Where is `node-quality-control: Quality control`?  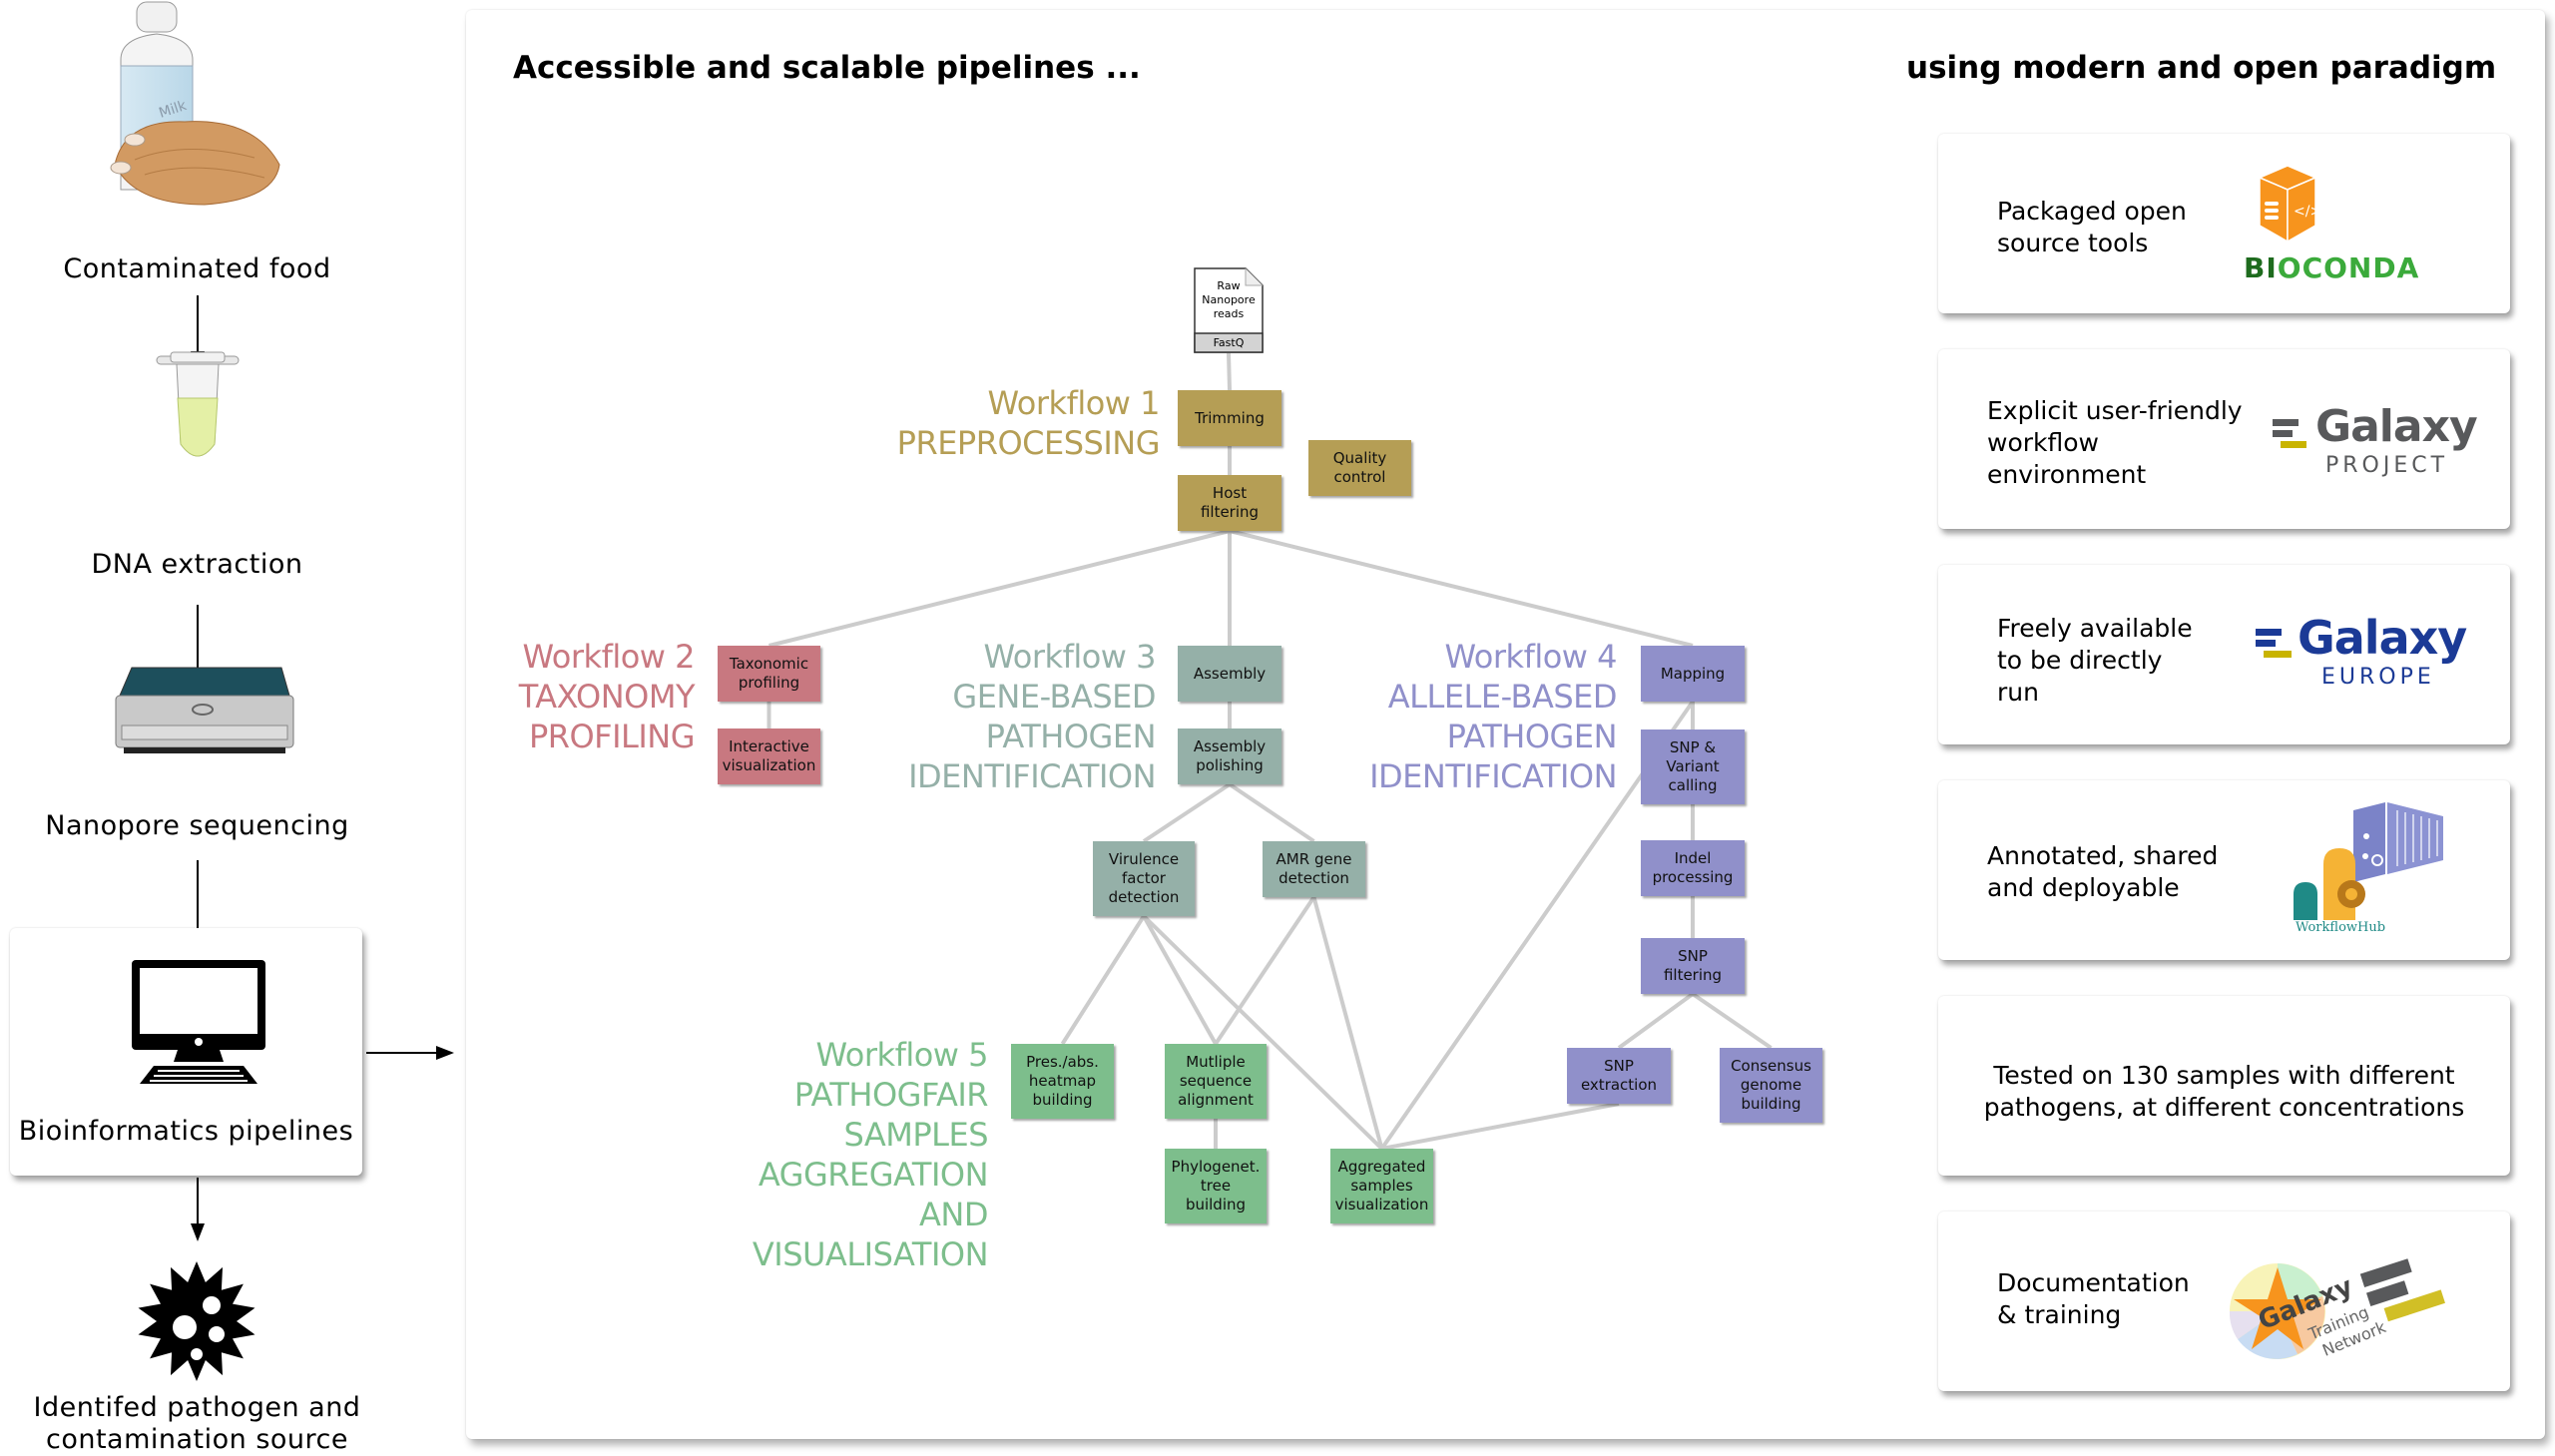 node-quality-control: Quality control is located at coordinates (1359, 468).